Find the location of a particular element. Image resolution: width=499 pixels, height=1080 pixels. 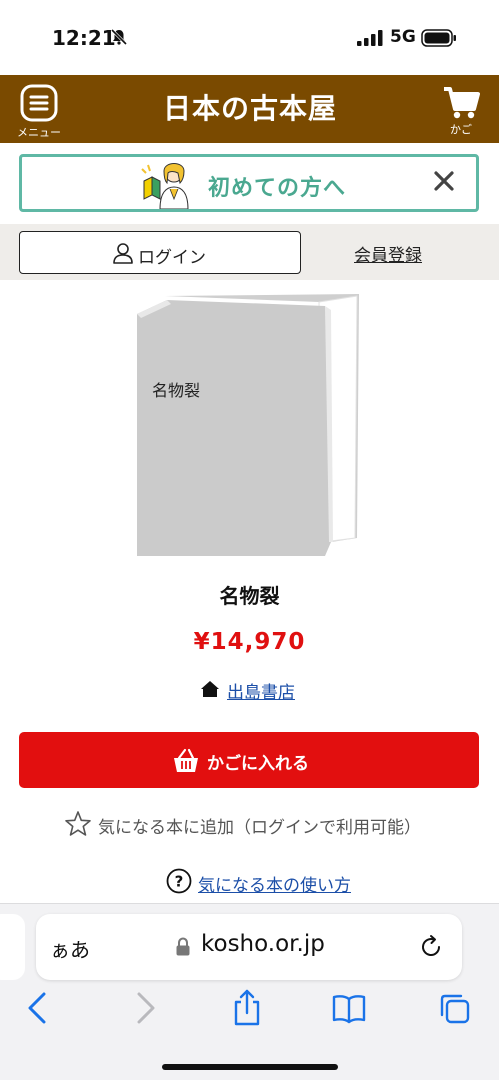

site-logo: 日本の古本屋 is located at coordinates (250, 109).